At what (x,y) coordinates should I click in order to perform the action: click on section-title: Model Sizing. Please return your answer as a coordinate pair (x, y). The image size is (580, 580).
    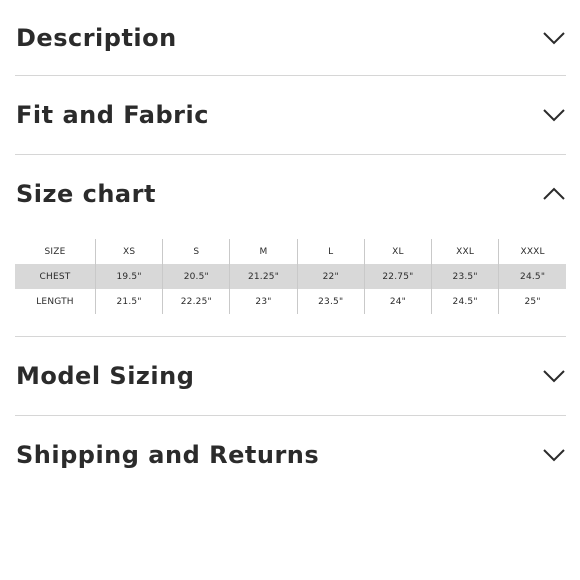
    Looking at the image, I should click on (105, 376).